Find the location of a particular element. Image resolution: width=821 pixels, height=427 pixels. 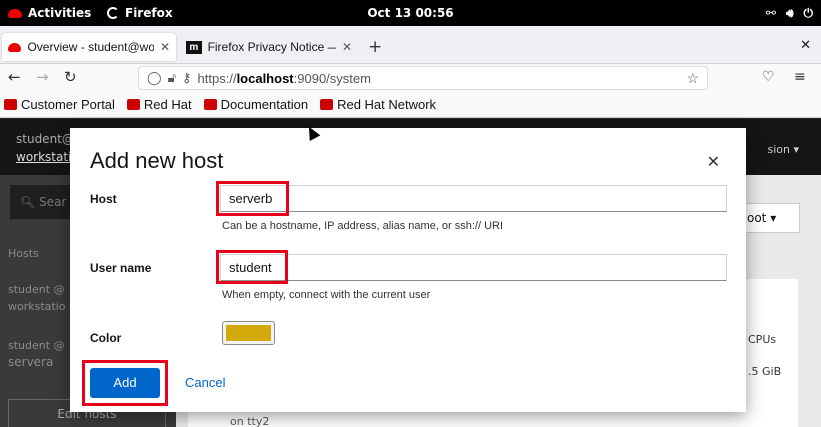

username-input: student is located at coordinates (473, 267).